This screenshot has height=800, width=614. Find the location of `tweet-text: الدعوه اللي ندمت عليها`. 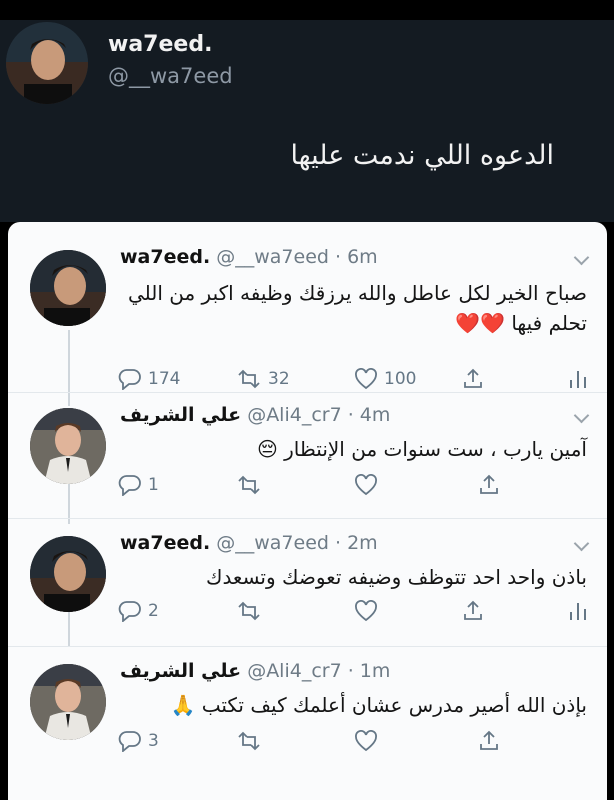

tweet-text: الدعوه اللي ندمت عليها is located at coordinates (422, 155).